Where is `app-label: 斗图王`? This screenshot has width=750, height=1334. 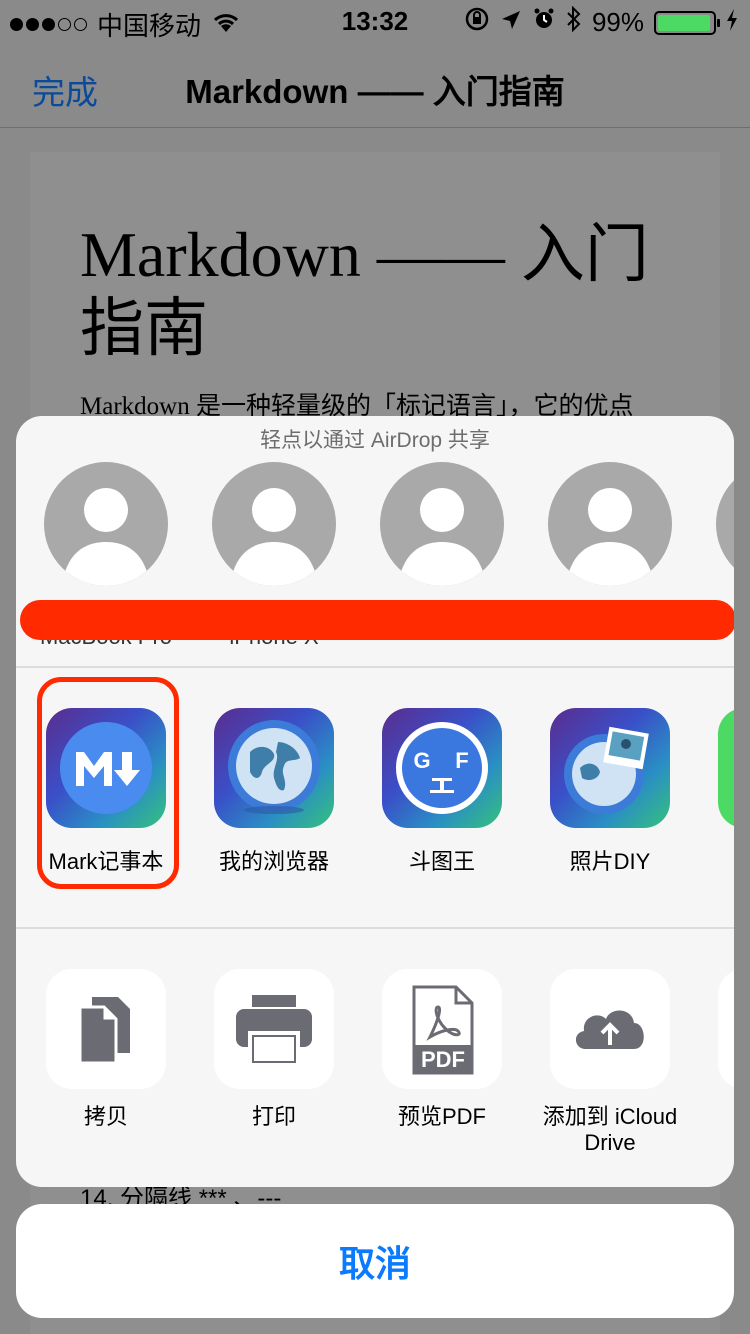 app-label: 斗图王 is located at coordinates (441, 861).